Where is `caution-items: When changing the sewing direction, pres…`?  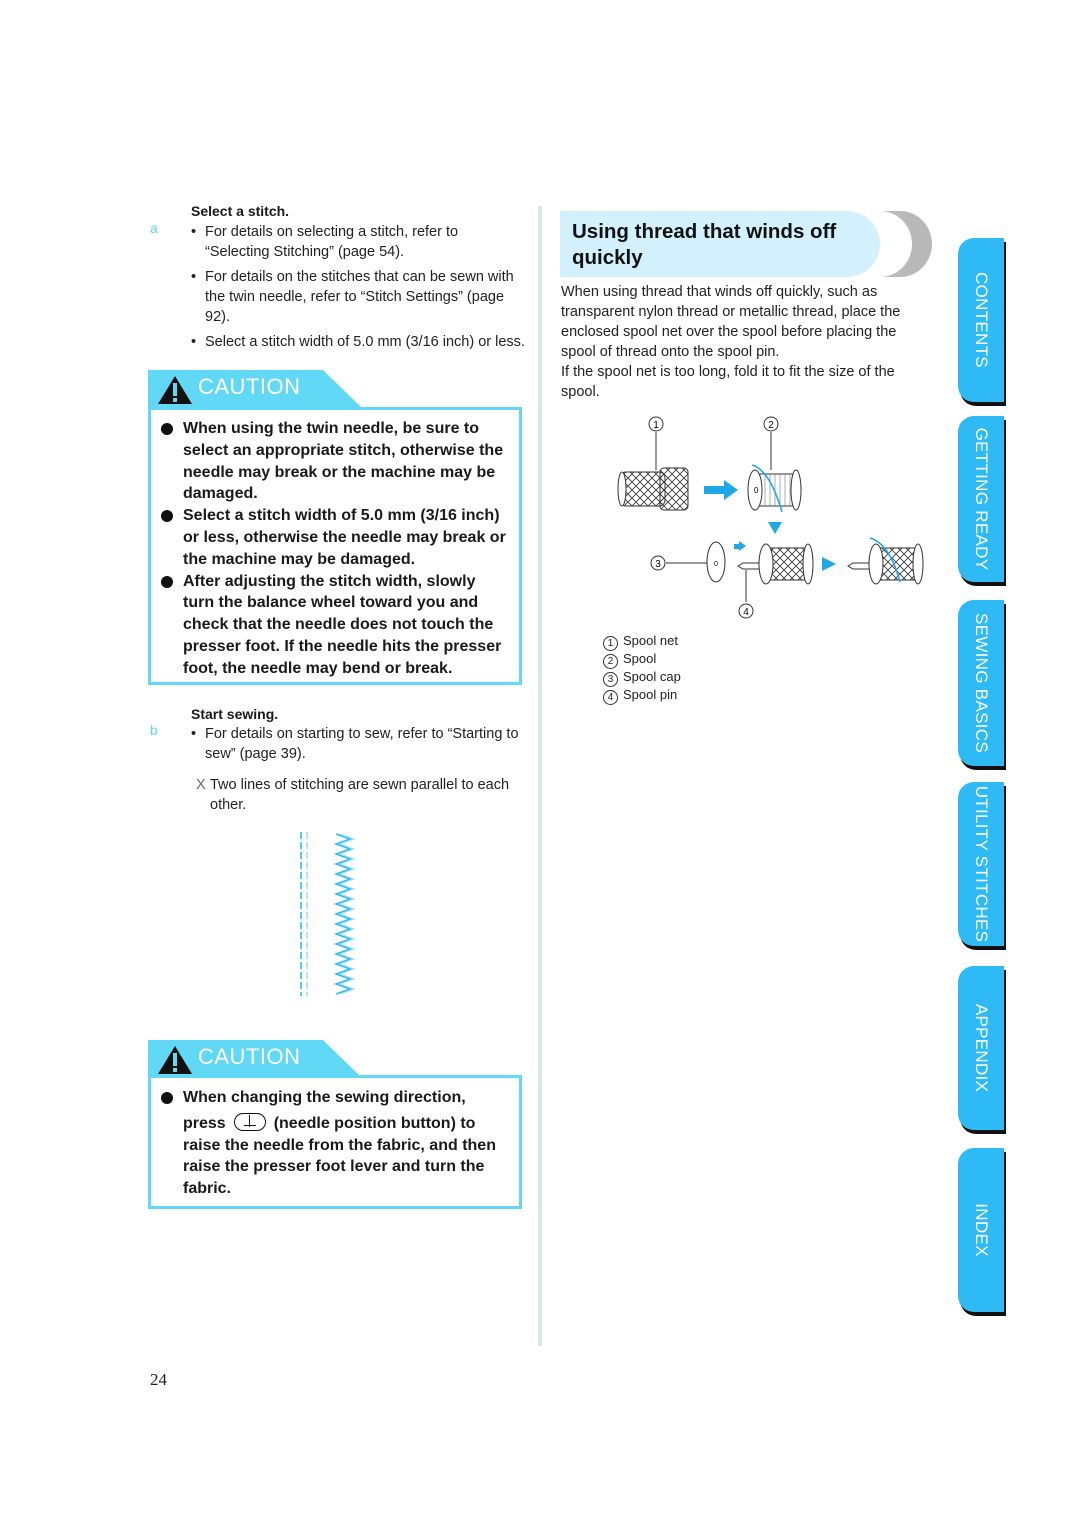 caution-items: When changing the sewing direction, pres… is located at coordinates (335, 1142).